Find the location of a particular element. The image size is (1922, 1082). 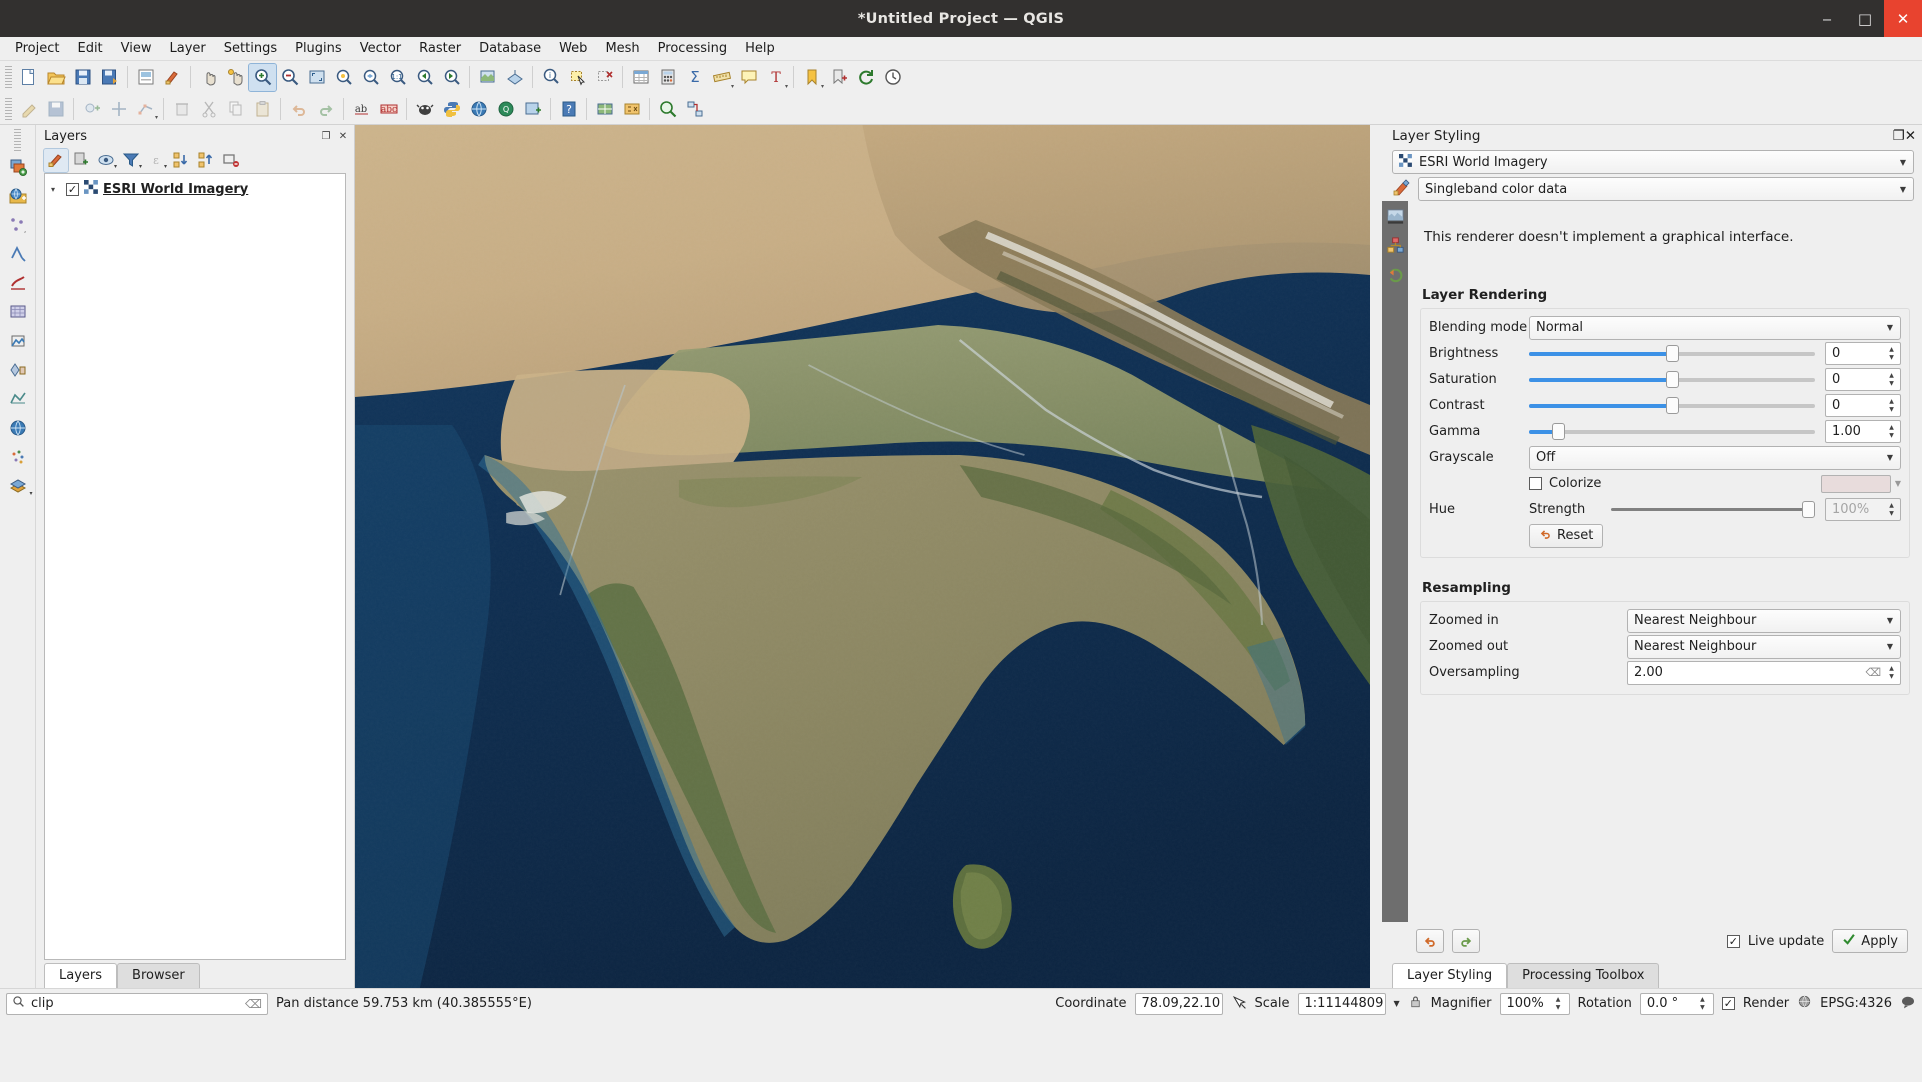

cut-features-button is located at coordinates (208, 108).